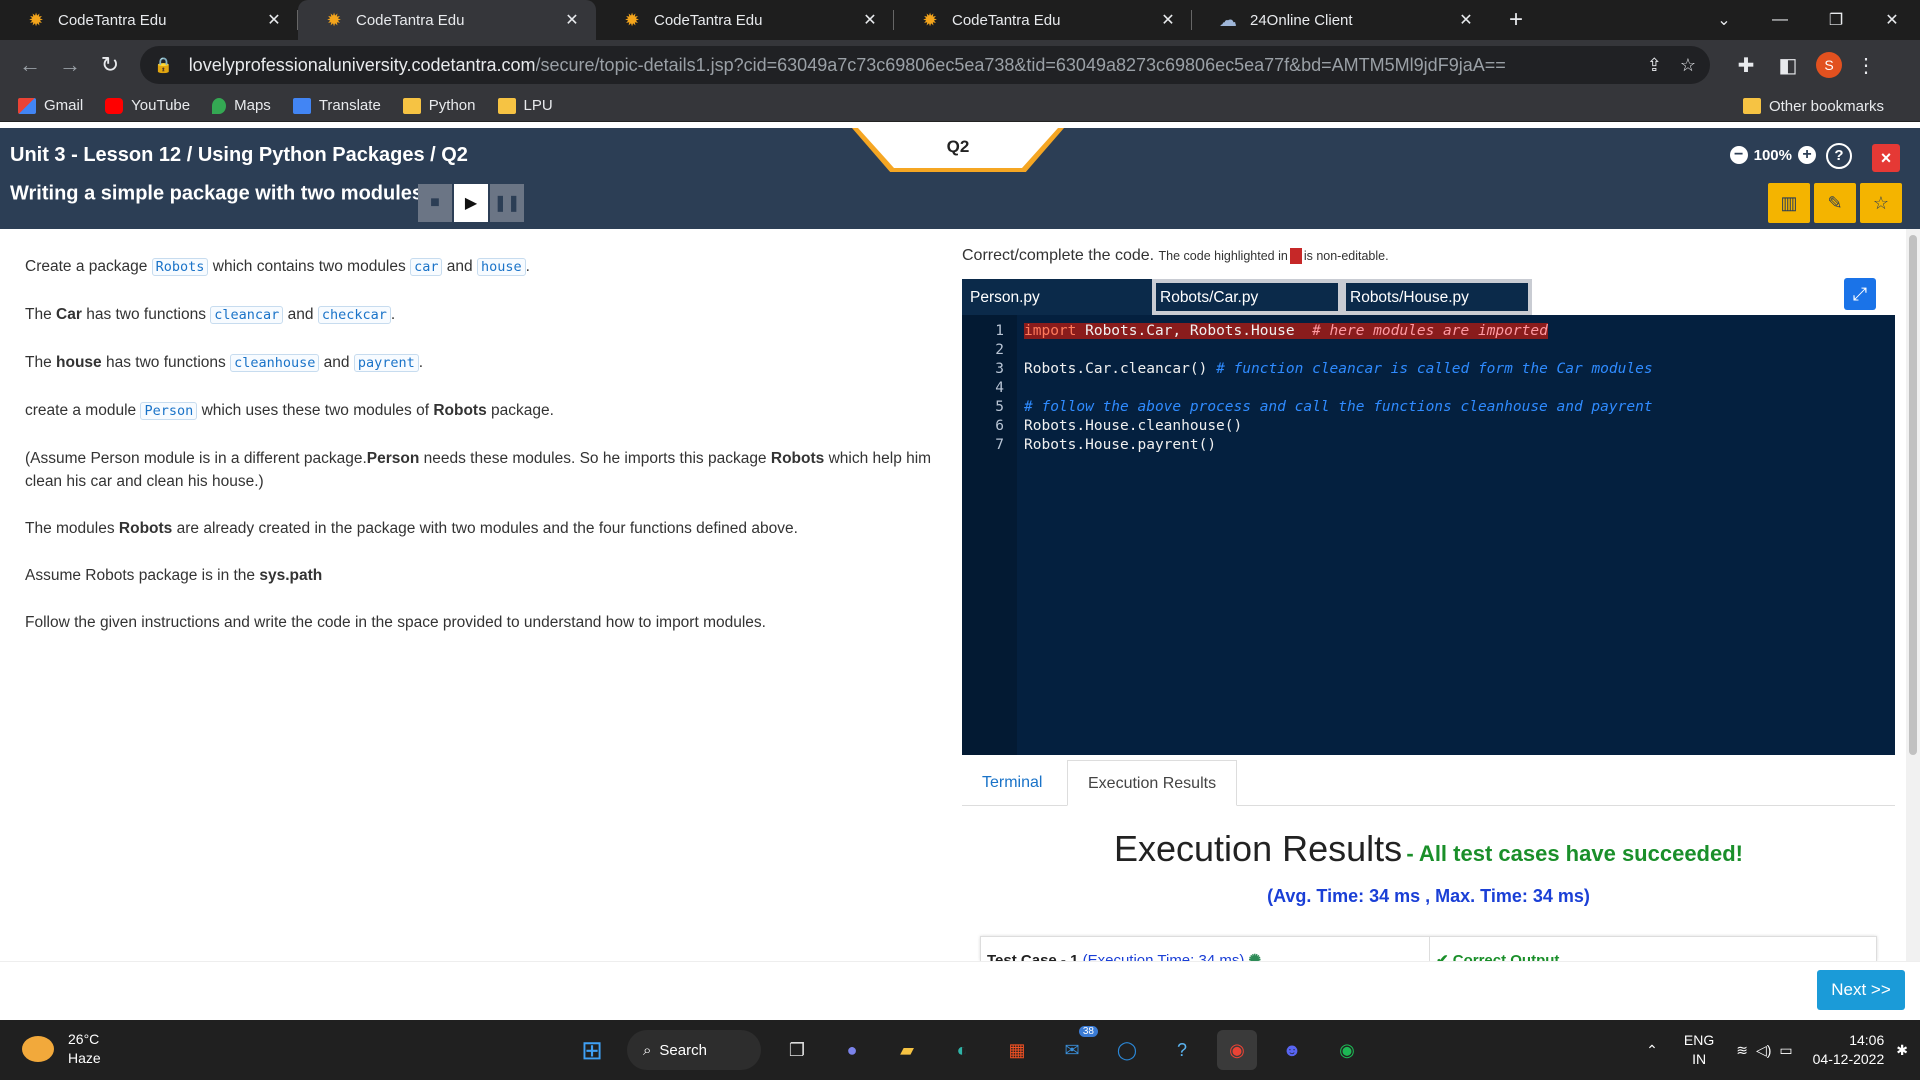 This screenshot has width=1920, height=1080. What do you see at coordinates (1428, 350) in the screenshot?
I see `code-line: 2` at bounding box center [1428, 350].